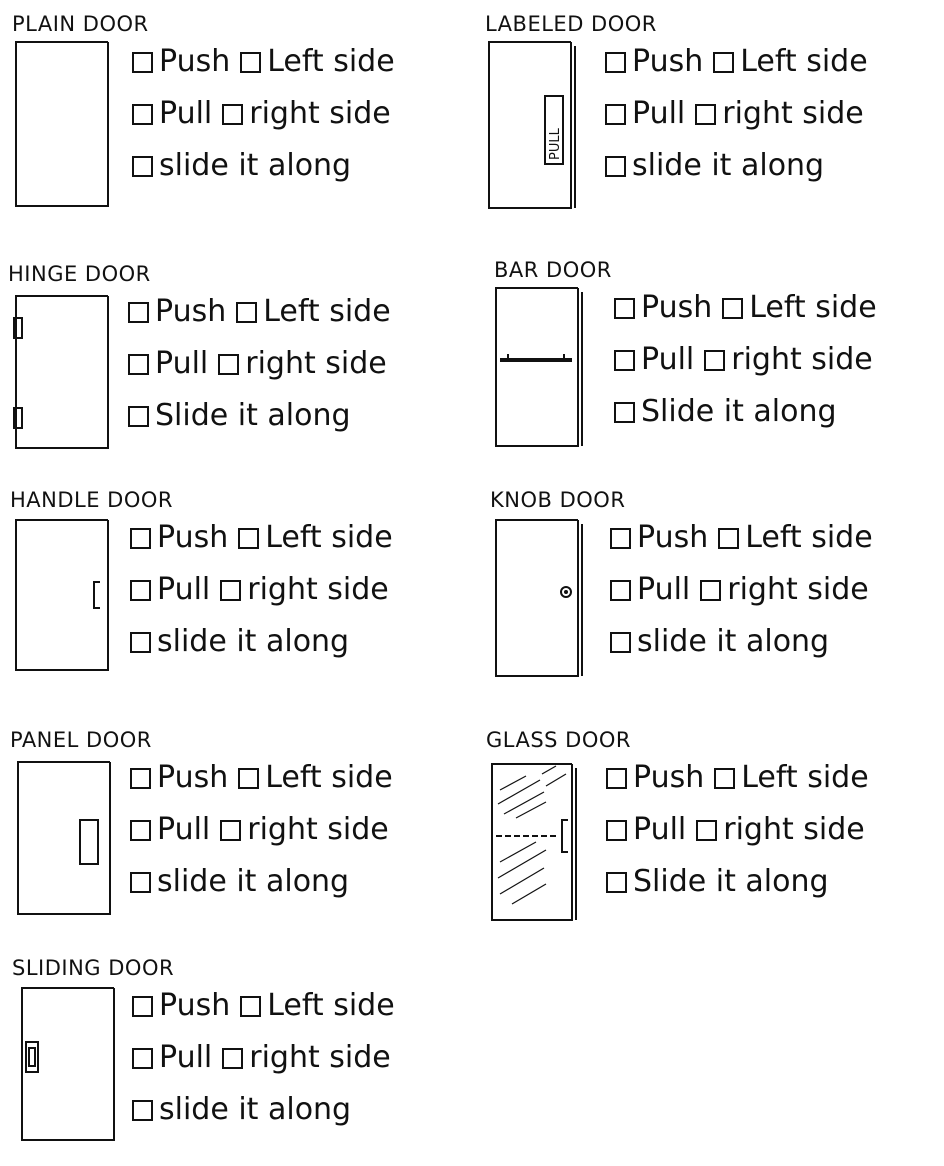  Describe the element at coordinates (532, 125) in the screenshot. I see `labeled-door-icon: PULL` at that location.